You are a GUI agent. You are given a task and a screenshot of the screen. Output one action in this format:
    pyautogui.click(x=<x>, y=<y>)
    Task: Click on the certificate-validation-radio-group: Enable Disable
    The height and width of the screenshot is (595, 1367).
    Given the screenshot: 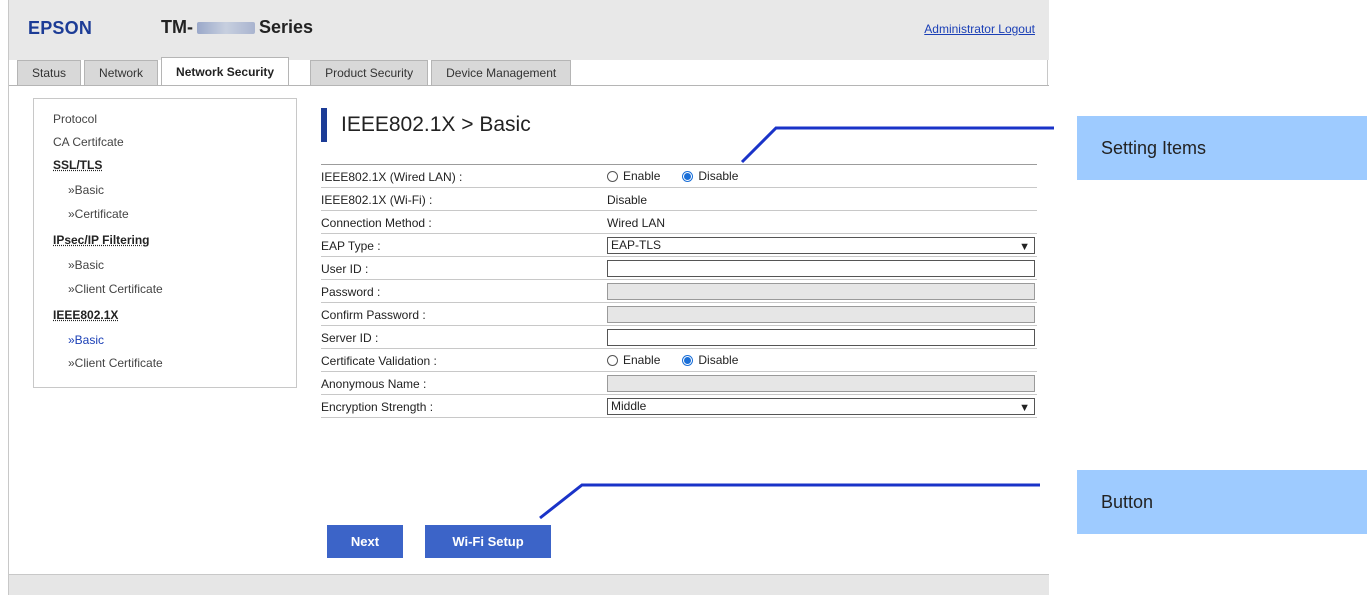 What is the action you would take?
    pyautogui.click(x=683, y=360)
    